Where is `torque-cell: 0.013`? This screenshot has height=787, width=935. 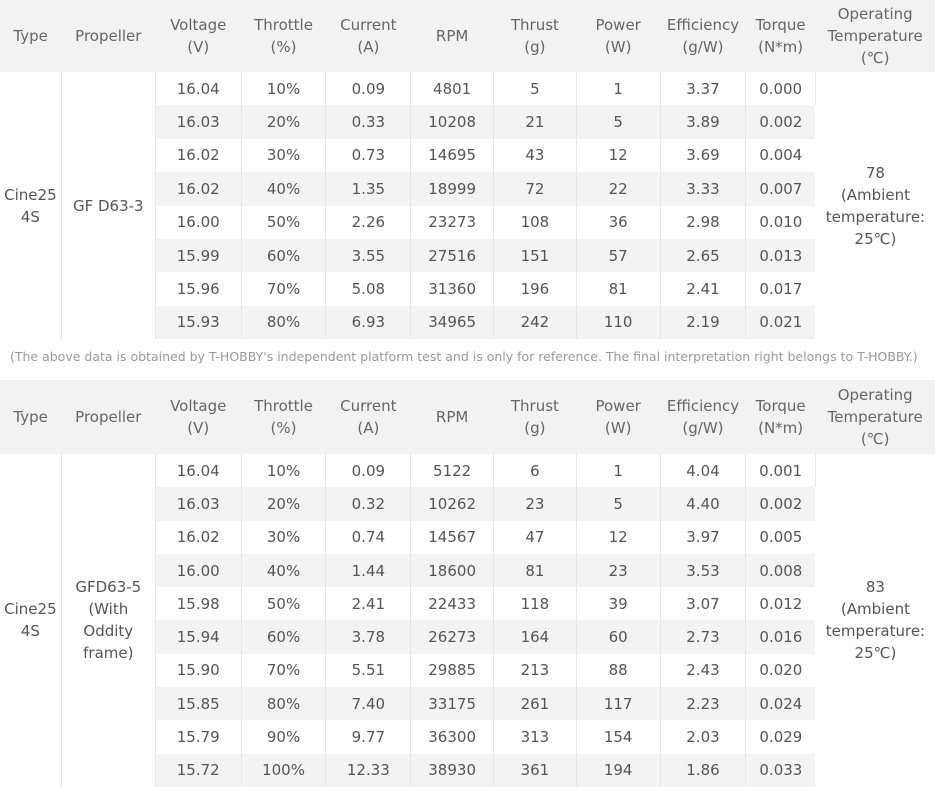 torque-cell: 0.013 is located at coordinates (780, 255).